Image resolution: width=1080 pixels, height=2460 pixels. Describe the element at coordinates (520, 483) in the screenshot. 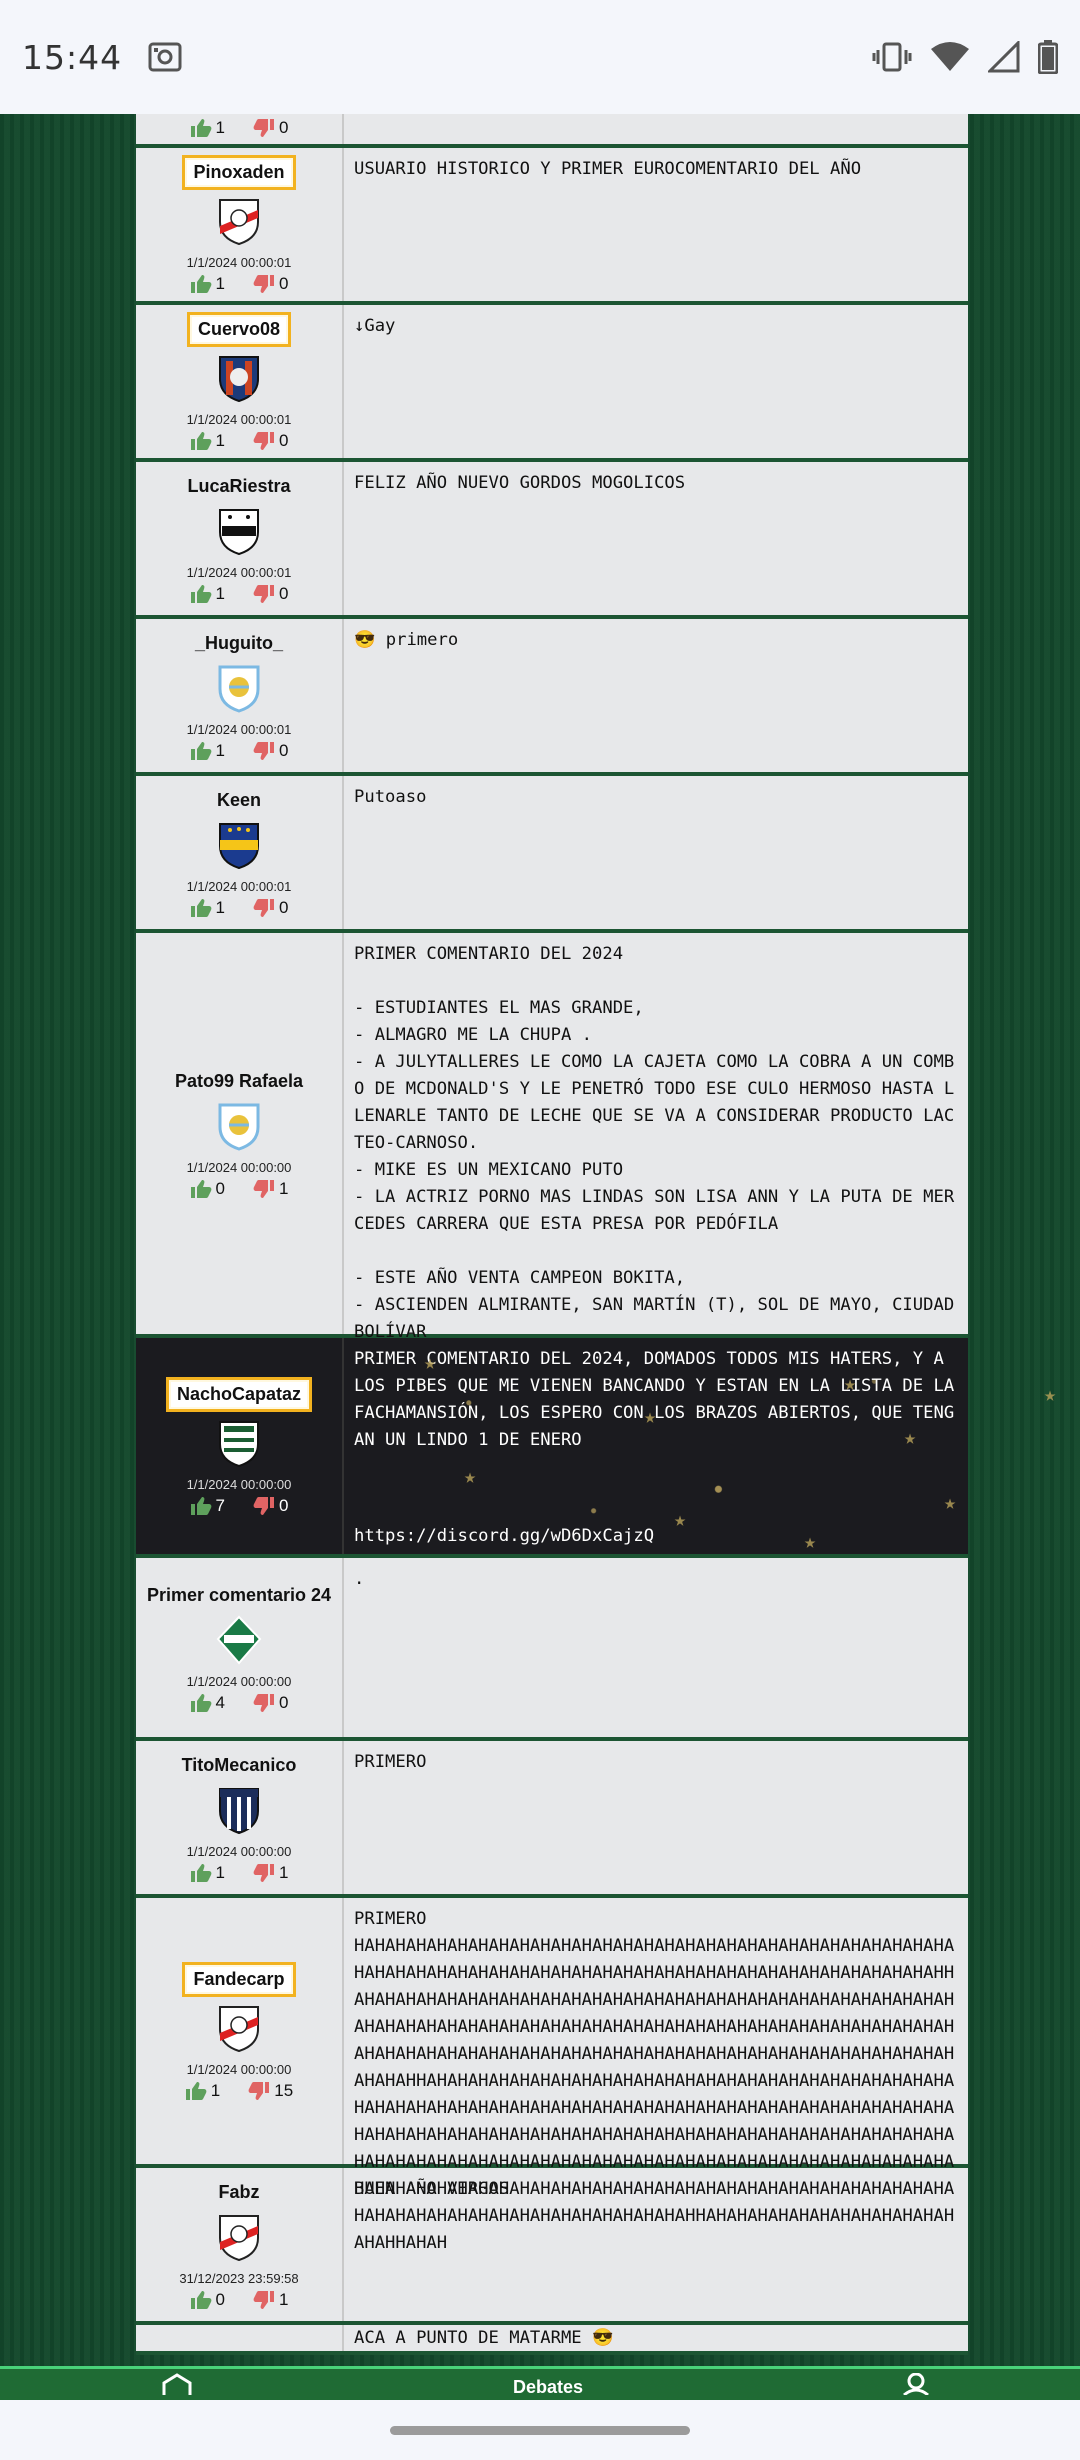

I see `comment-body: FELIZ AÑO NUEVO GORDOS MOGOLICOS` at that location.